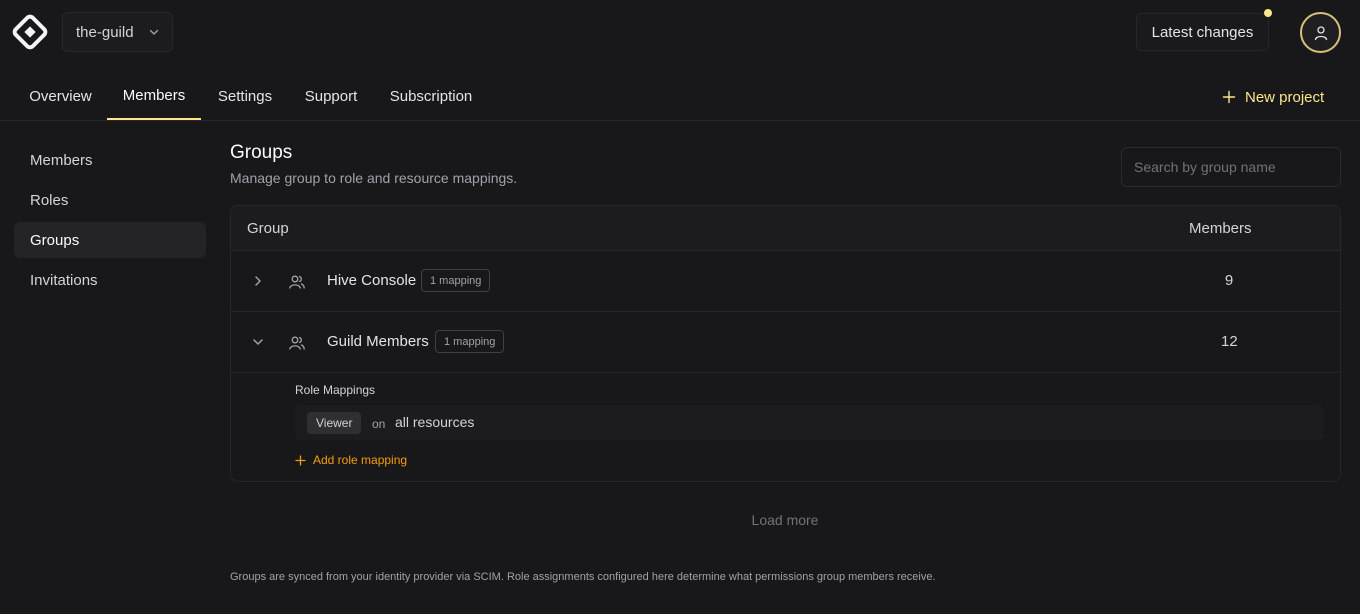 Image resolution: width=1360 pixels, height=614 pixels. I want to click on tab-settings: Settings, so click(245, 96).